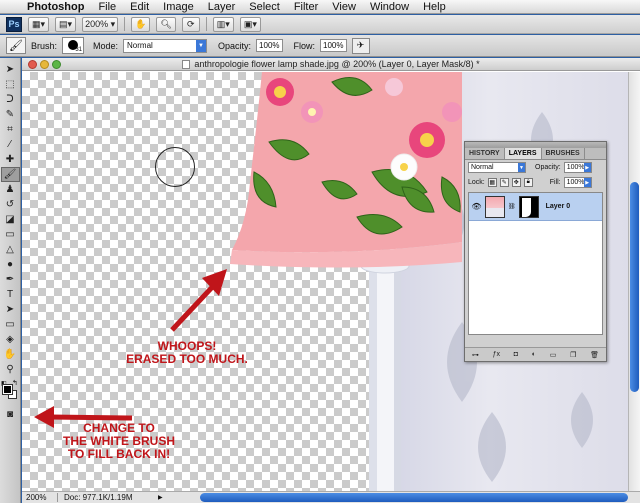 Image resolution: width=640 pixels, height=503 pixels. What do you see at coordinates (264, 7) in the screenshot?
I see `menu-select: Select` at bounding box center [264, 7].